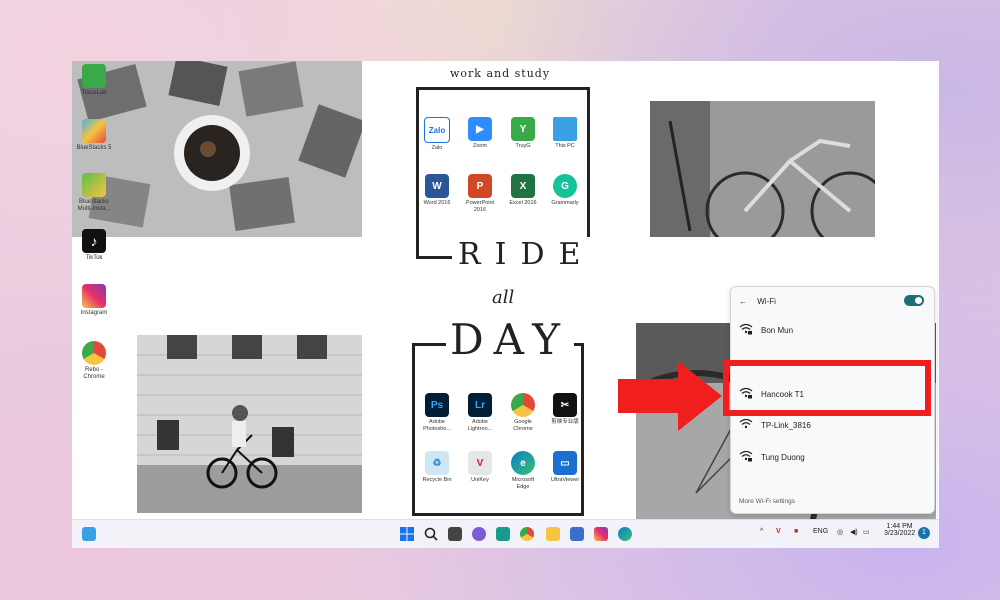 The width and height of the screenshot is (1000, 600). I want to click on desktop-icon-tracelab: TraceLab, so click(94, 80).